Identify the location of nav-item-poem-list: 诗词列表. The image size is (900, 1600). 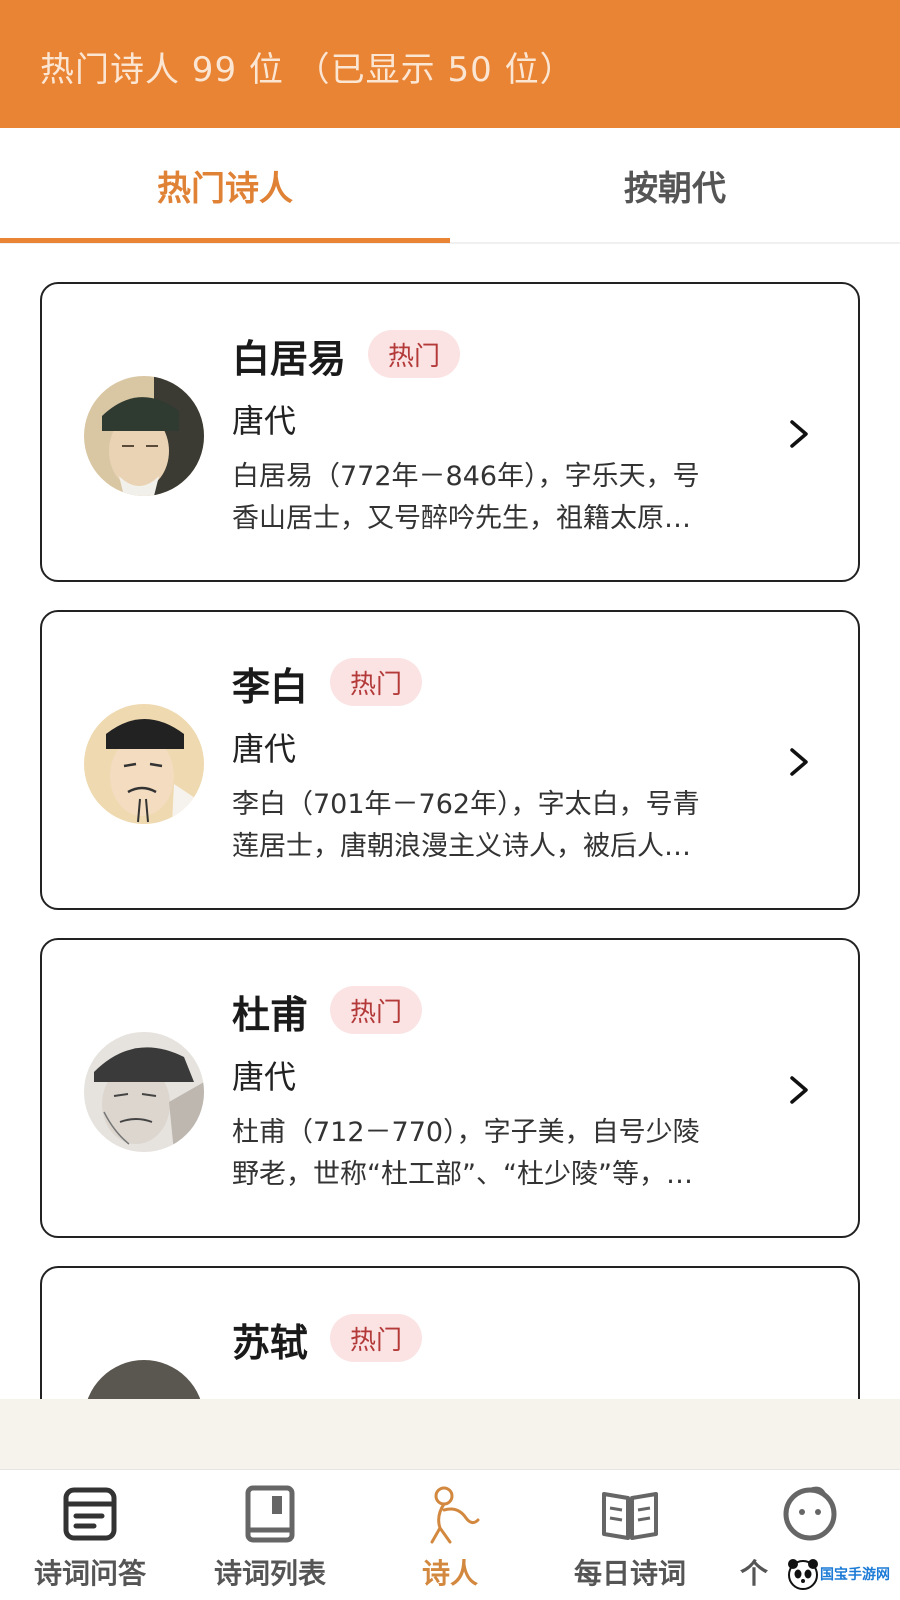
(270, 1535).